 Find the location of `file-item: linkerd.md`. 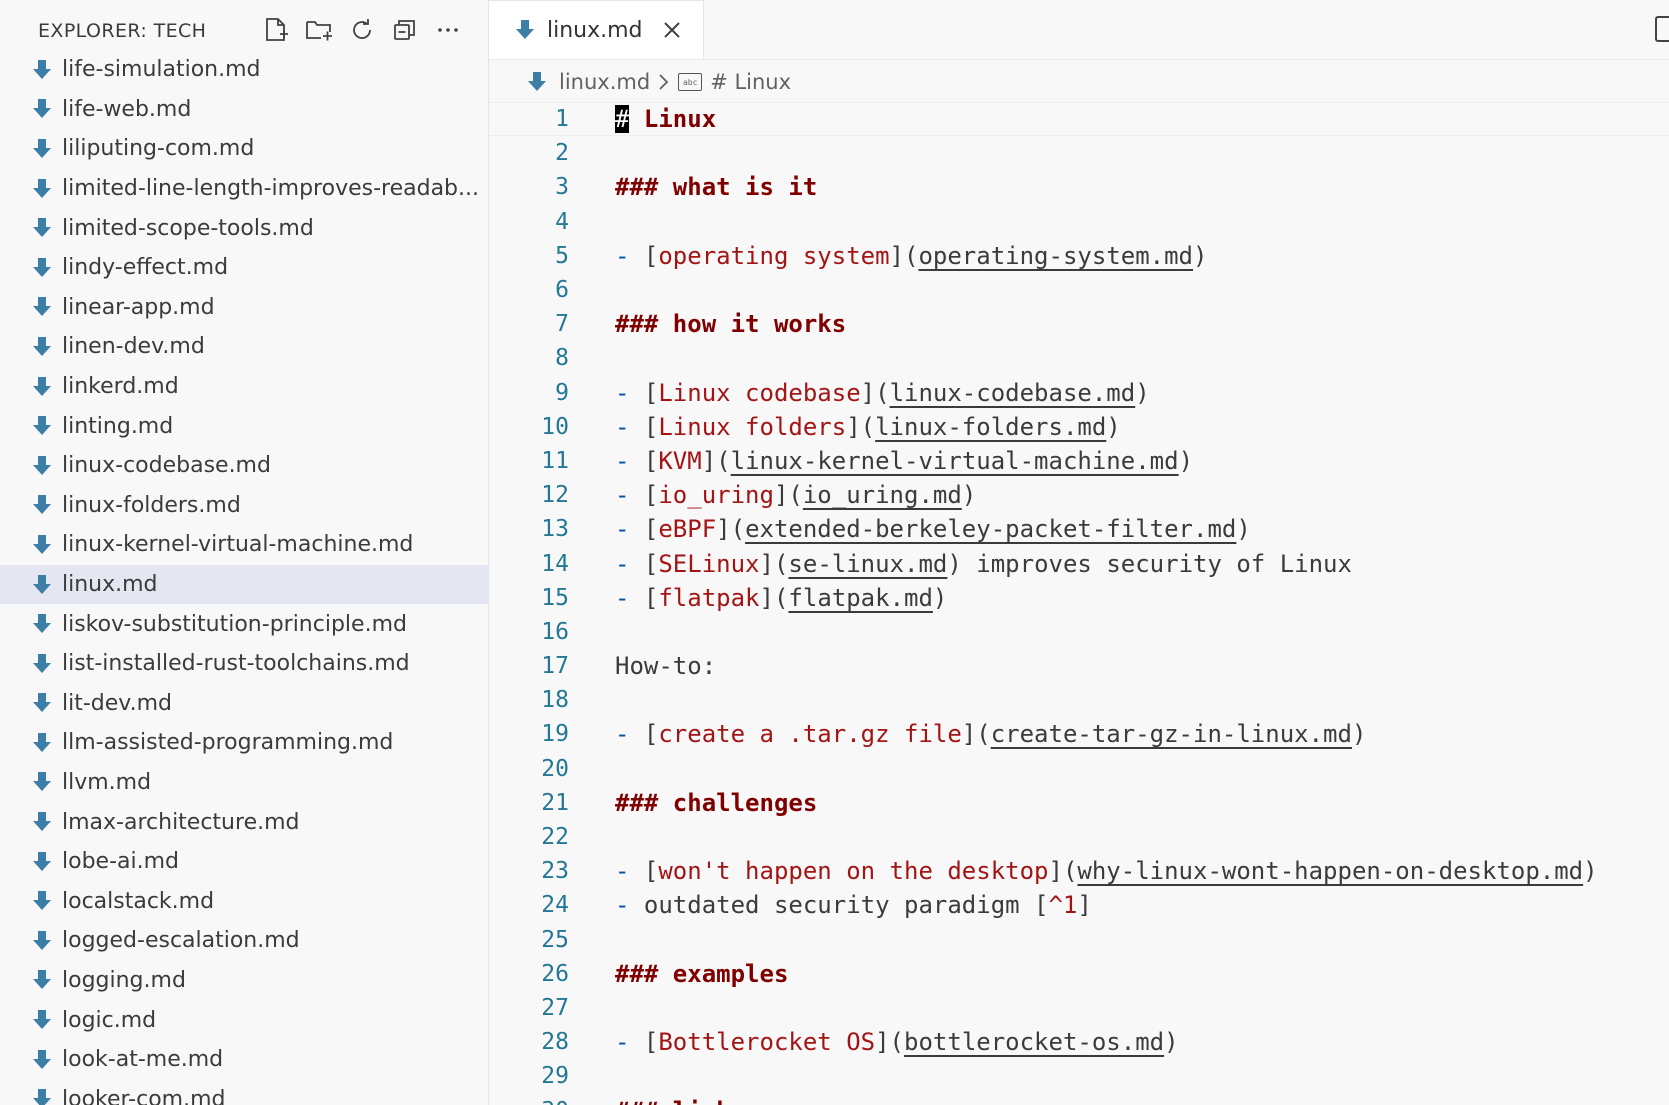

file-item: linkerd.md is located at coordinates (244, 387).